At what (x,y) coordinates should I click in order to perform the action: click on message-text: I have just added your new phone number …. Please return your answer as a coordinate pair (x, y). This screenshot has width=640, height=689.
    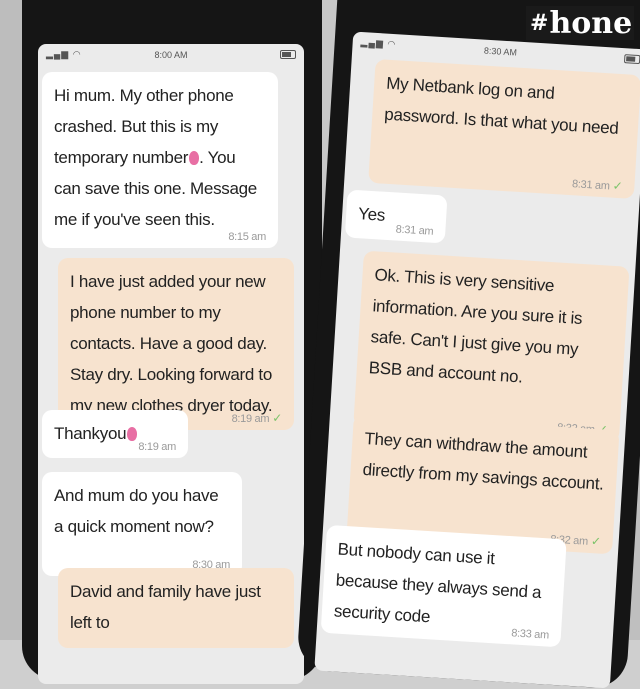
    Looking at the image, I should click on (171, 343).